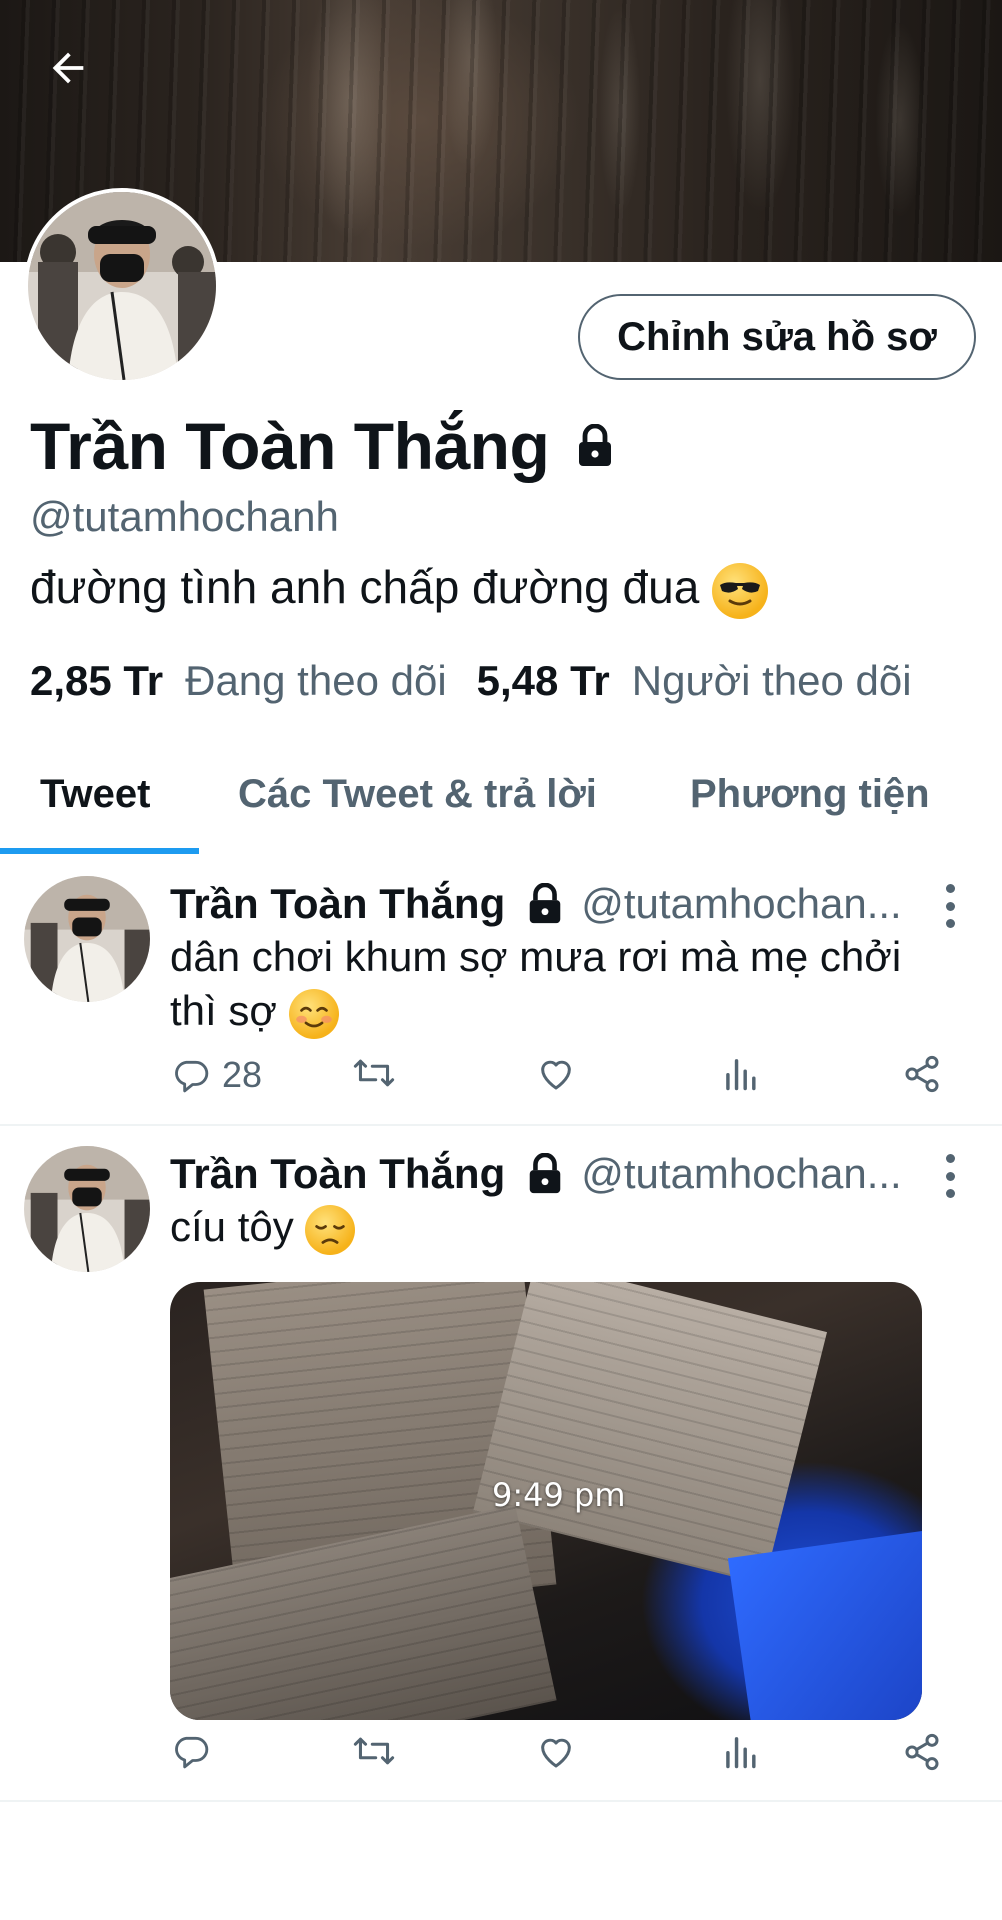  Describe the element at coordinates (365, 587) in the screenshot. I see `bio-text: đường tình anh chấp đường đua` at that location.